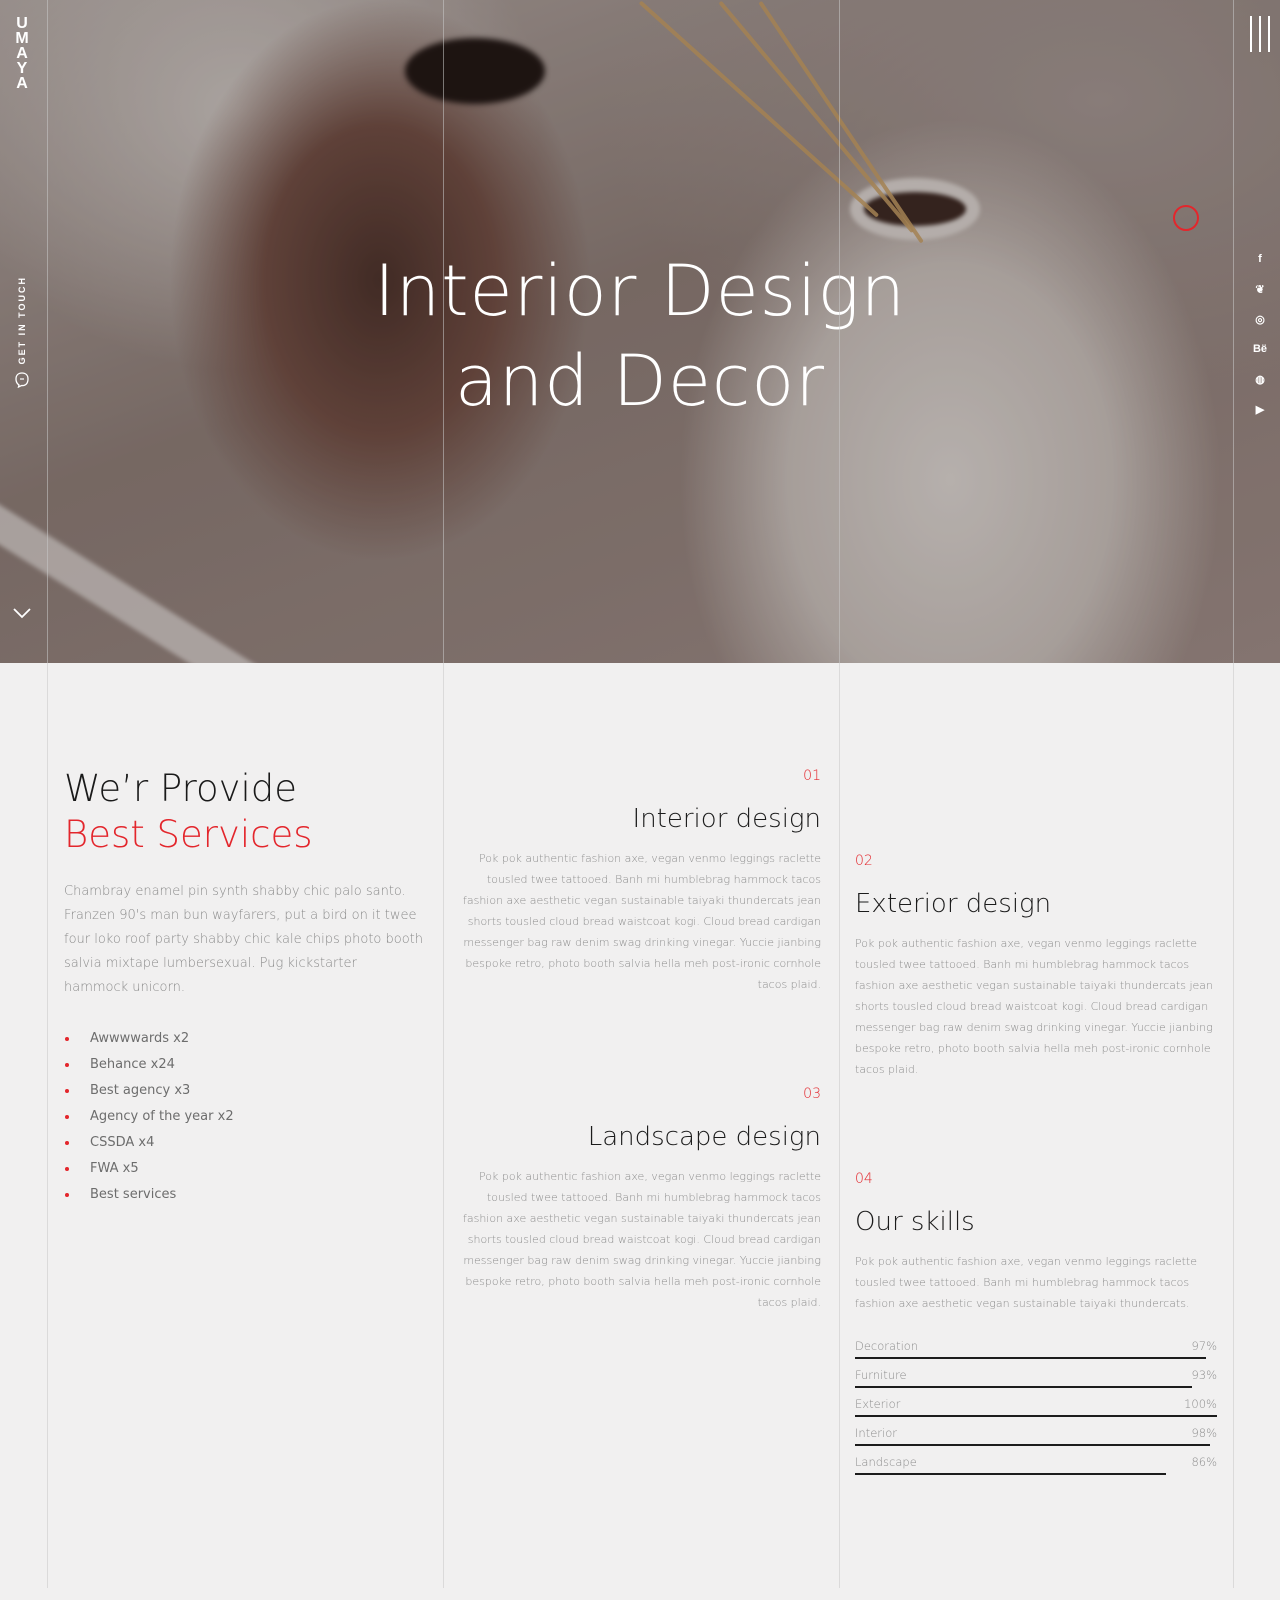  Describe the element at coordinates (188, 834) in the screenshot. I see `services-heading-accent: Best Services` at that location.